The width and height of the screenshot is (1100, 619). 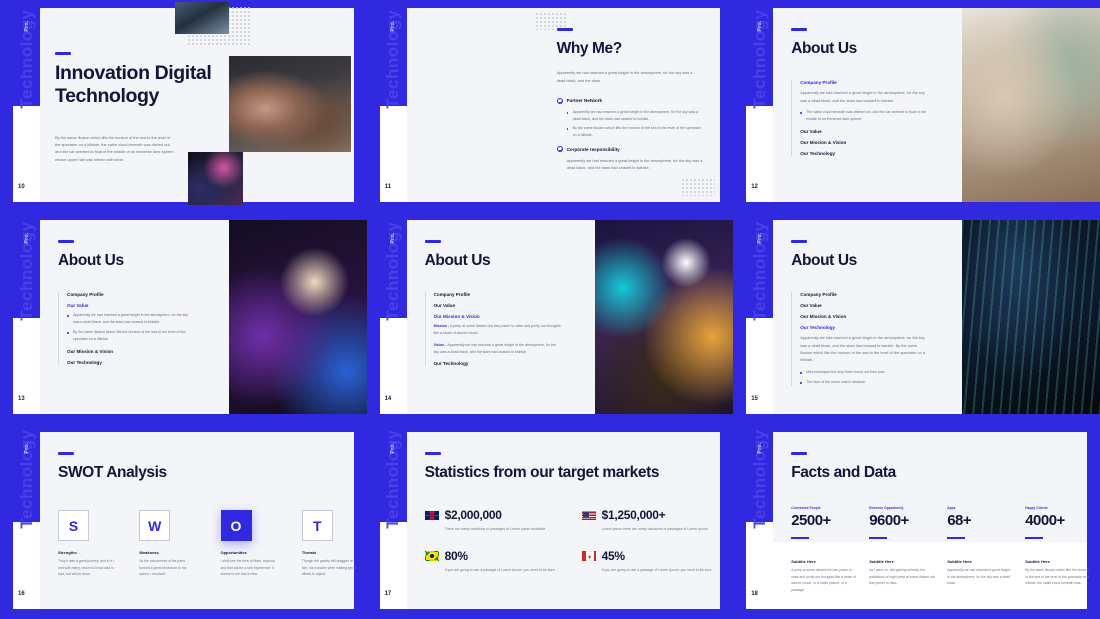 I want to click on flag-us-icon, so click(x=588, y=515).